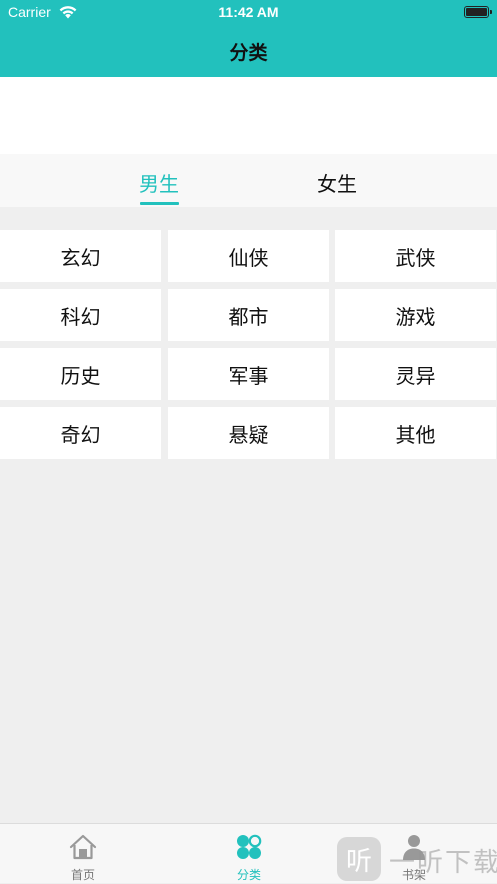 This screenshot has width=497, height=884. I want to click on category-item: 科幻, so click(80, 315).